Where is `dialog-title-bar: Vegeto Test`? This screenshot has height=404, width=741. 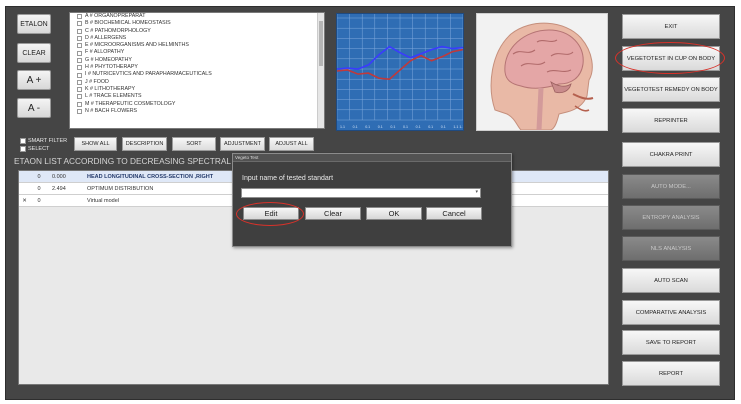
dialog-title-bar: Vegeto Test is located at coordinates (372, 158).